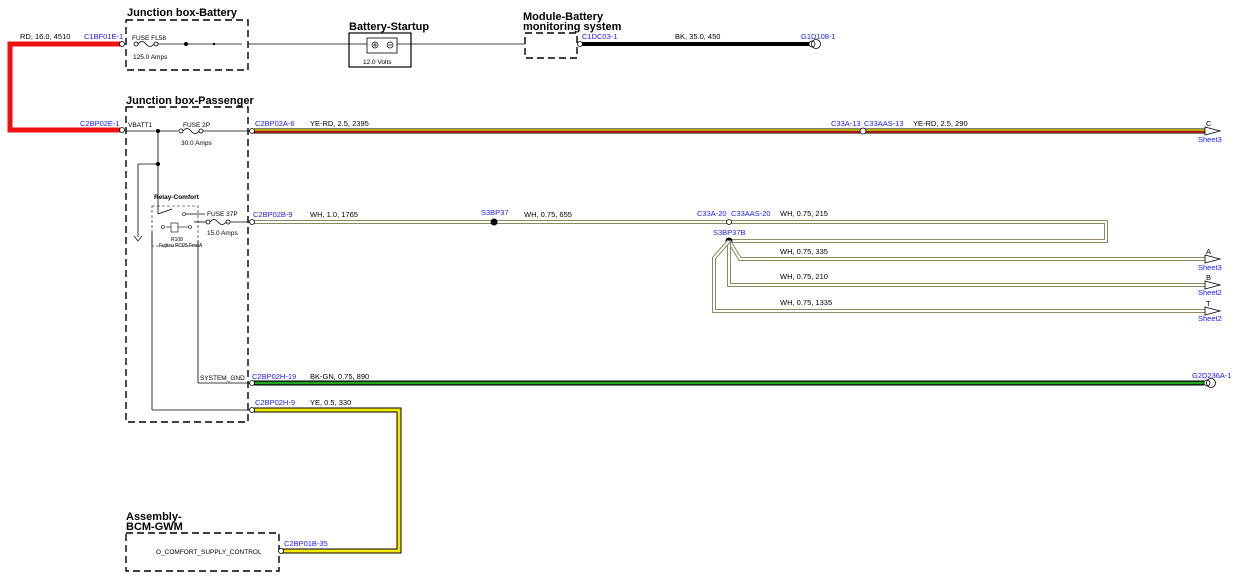  Describe the element at coordinates (389, 27) in the screenshot. I see `battery-startup-title: Battery-Startup` at that location.